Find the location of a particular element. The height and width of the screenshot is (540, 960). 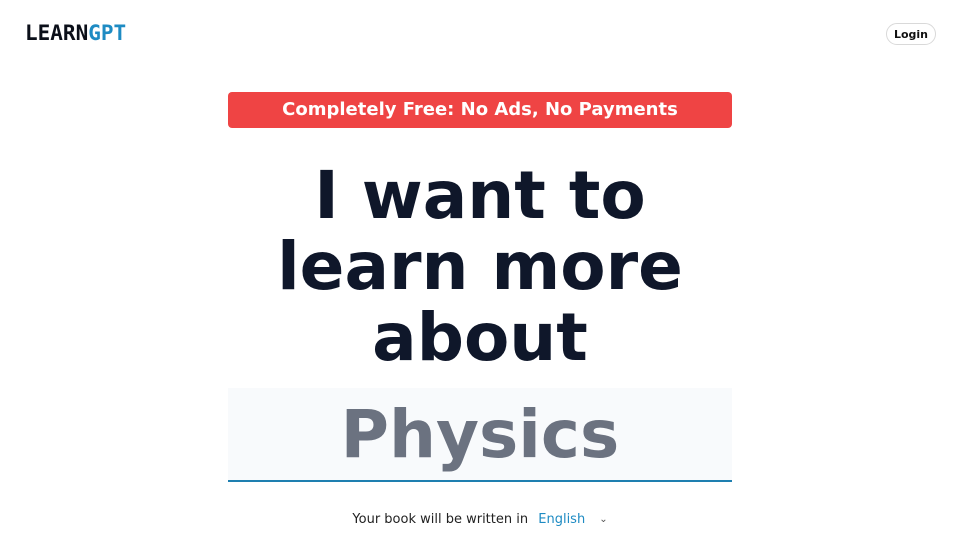

promo-banner: Completely Free: No Ads, No Payments is located at coordinates (480, 110).